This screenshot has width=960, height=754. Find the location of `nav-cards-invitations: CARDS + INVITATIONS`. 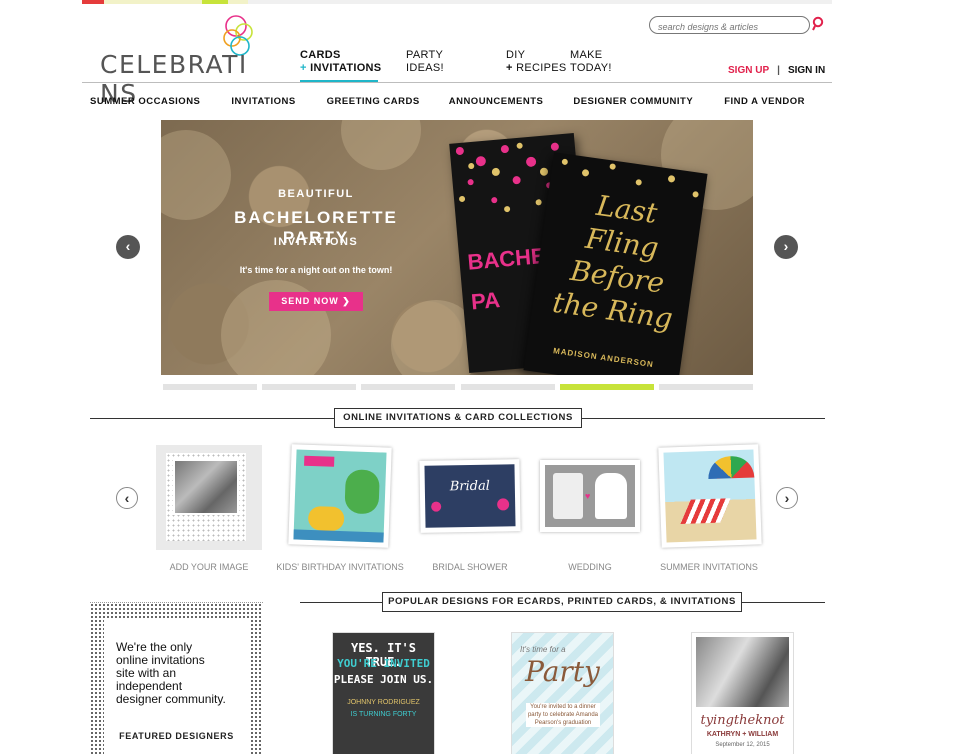

nav-cards-invitations: CARDS + INVITATIONS is located at coordinates (353, 62).